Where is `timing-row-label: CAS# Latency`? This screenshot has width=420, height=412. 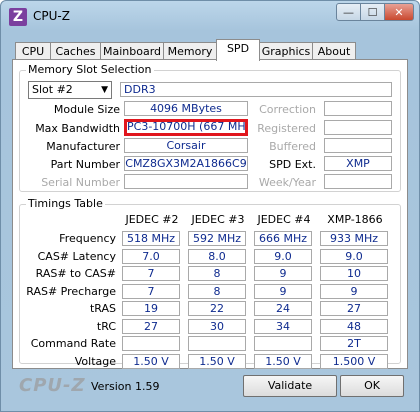 timing-row-label: CAS# Latency is located at coordinates (76, 256).